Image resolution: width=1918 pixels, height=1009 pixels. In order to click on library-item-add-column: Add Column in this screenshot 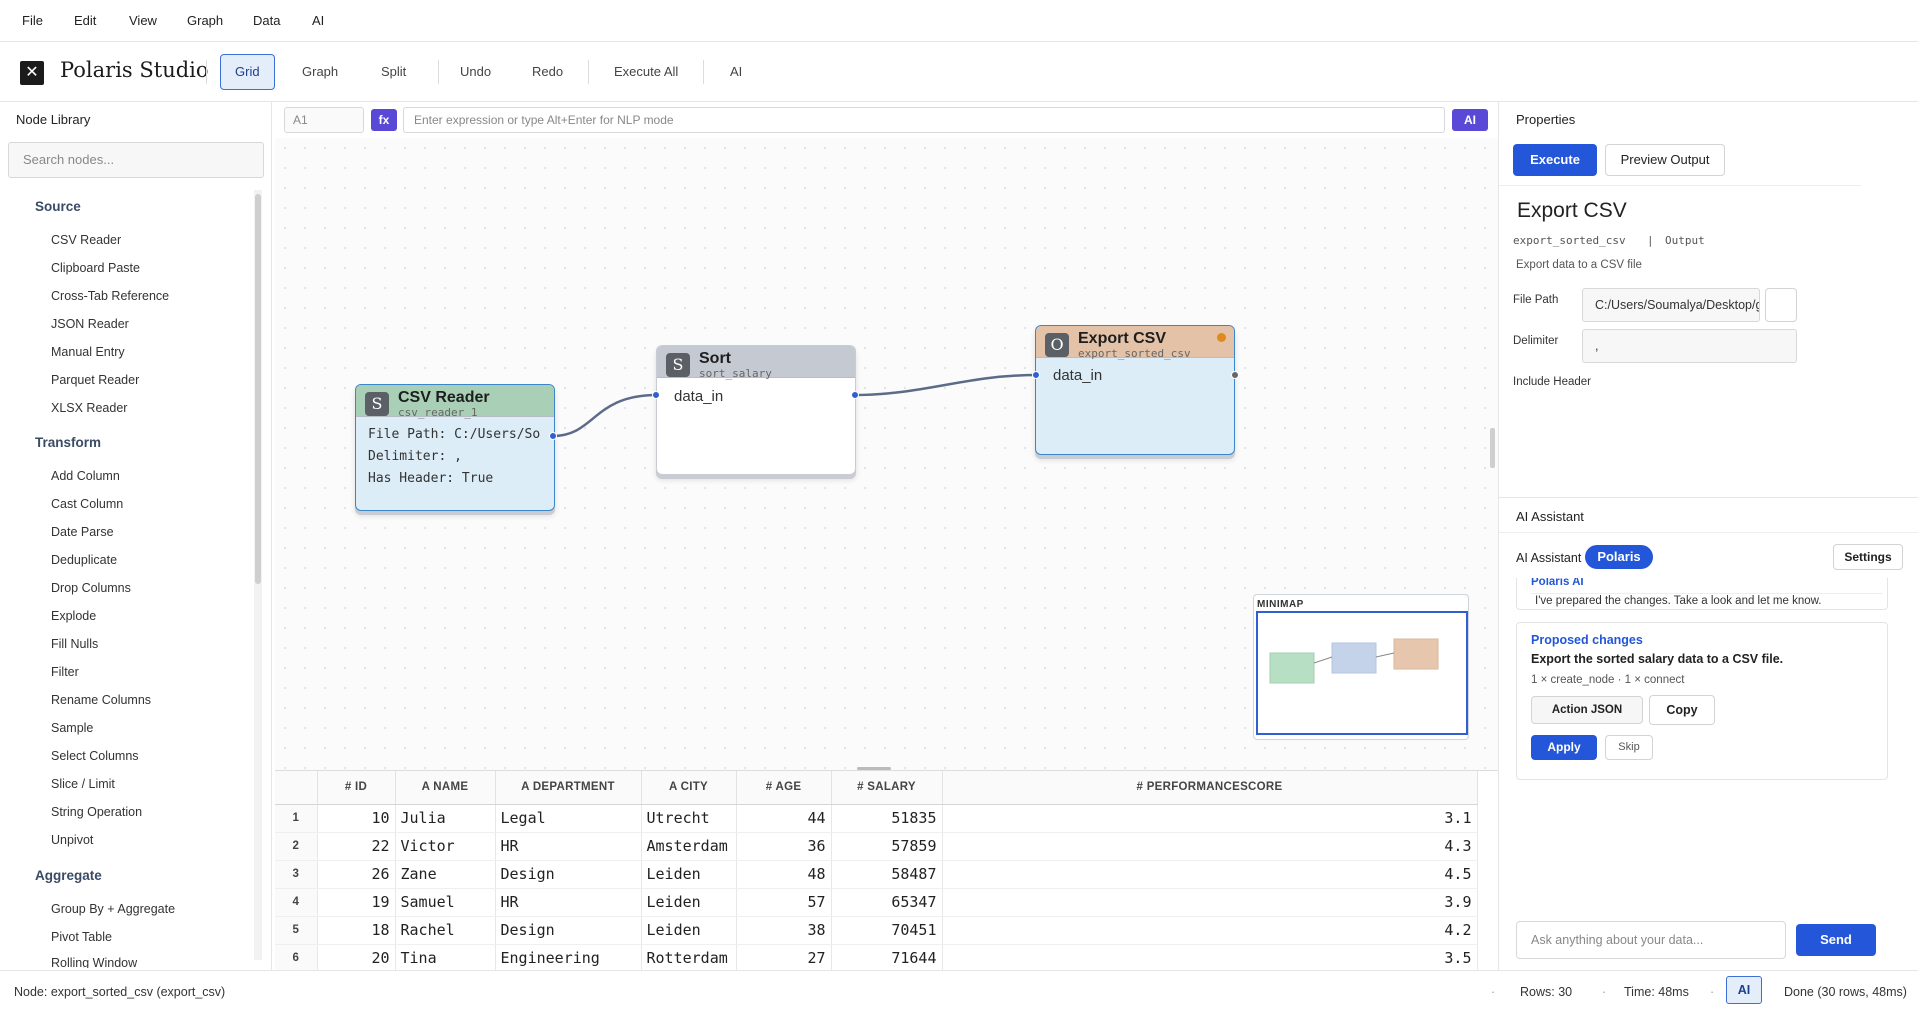, I will do `click(85, 476)`.